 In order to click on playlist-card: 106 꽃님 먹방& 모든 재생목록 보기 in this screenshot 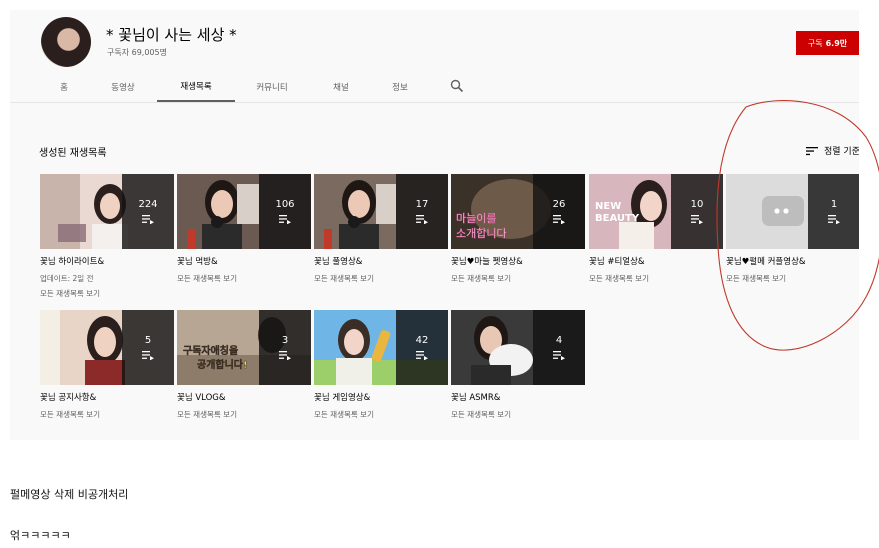, I will do `click(244, 229)`.